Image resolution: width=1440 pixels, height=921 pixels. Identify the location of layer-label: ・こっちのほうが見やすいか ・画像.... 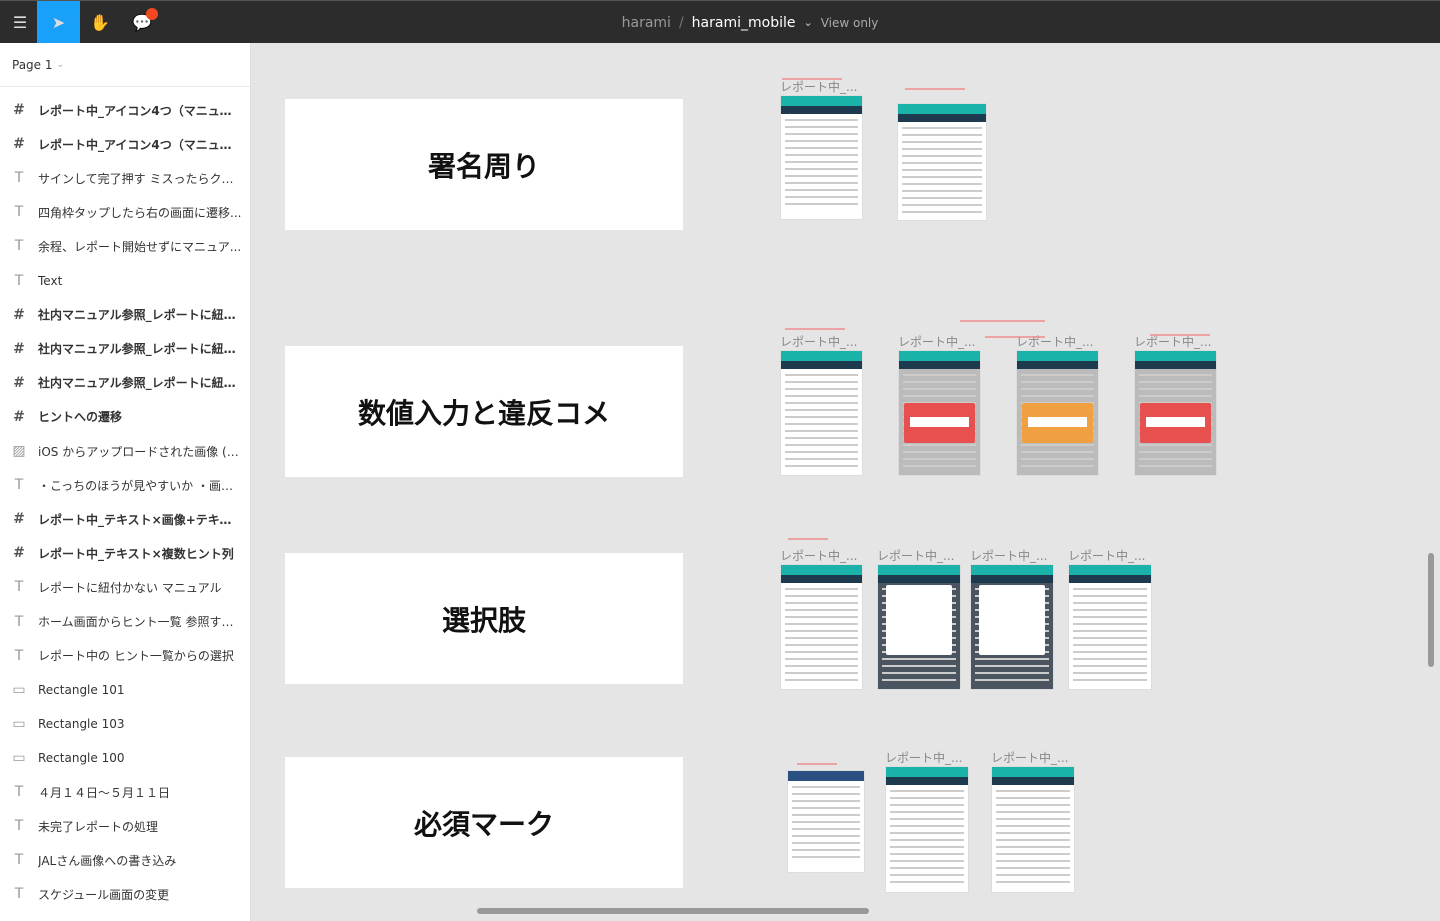
(140, 485).